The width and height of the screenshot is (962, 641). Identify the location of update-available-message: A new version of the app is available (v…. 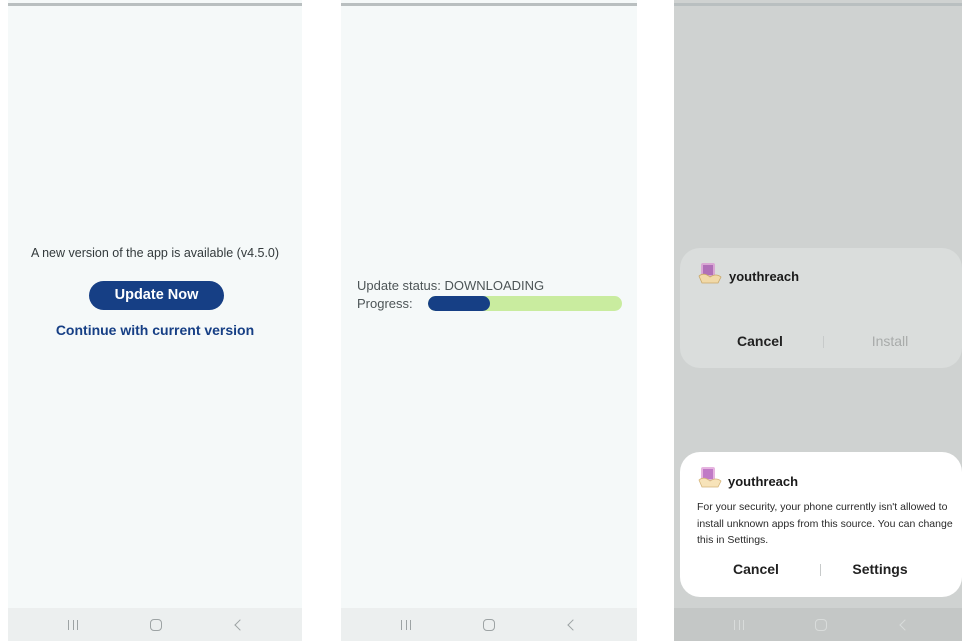
(155, 253).